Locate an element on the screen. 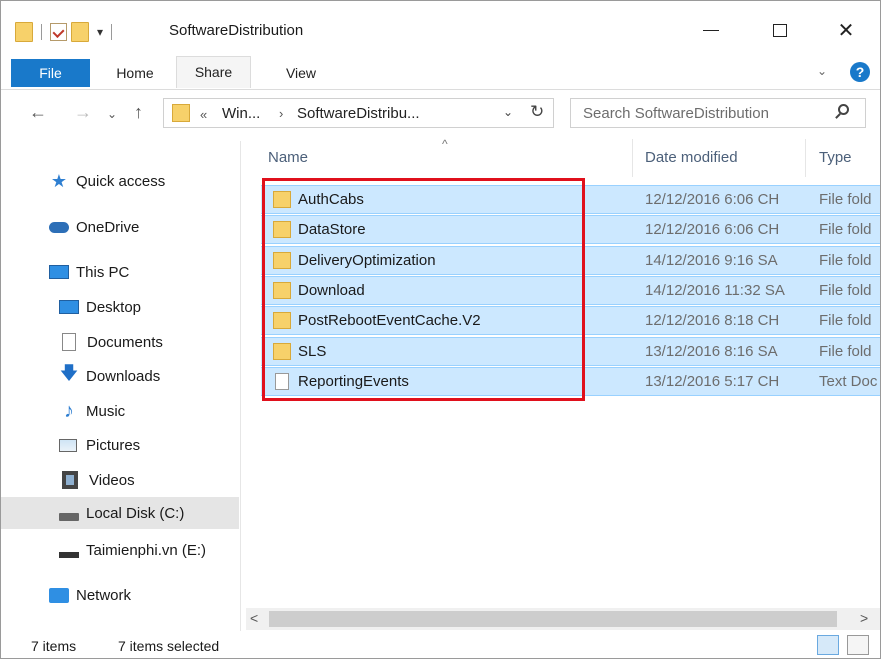 Image resolution: width=881 pixels, height=659 pixels. properties-icon is located at coordinates (58, 32).